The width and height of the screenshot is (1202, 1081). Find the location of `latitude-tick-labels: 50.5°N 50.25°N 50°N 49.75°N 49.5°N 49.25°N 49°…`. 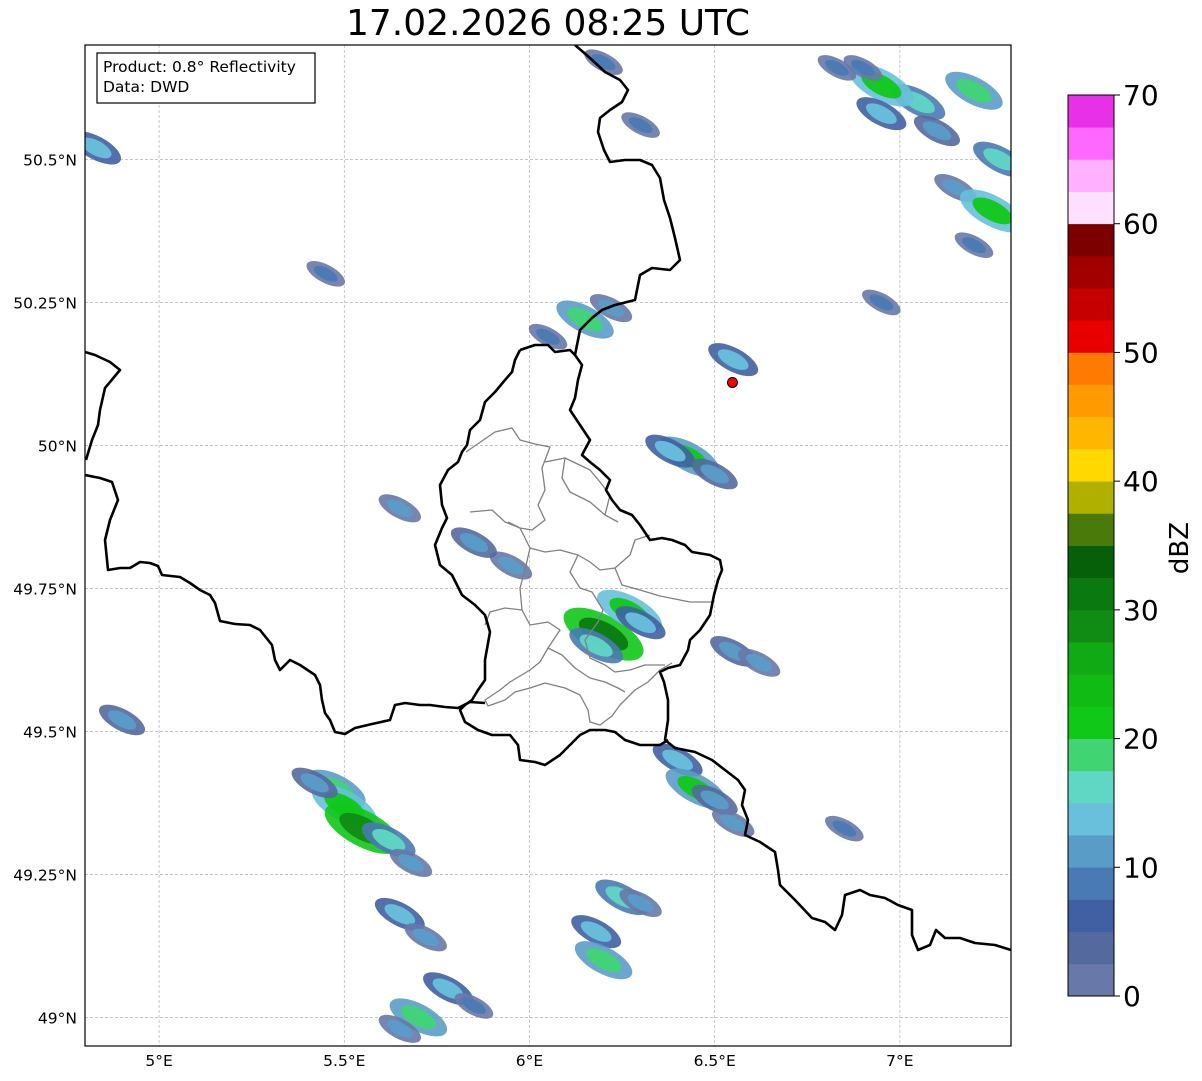

latitude-tick-labels: 50.5°N 50.25°N 50°N 49.75°N 49.5°N 49.25°N 49°… is located at coordinates (45, 589).